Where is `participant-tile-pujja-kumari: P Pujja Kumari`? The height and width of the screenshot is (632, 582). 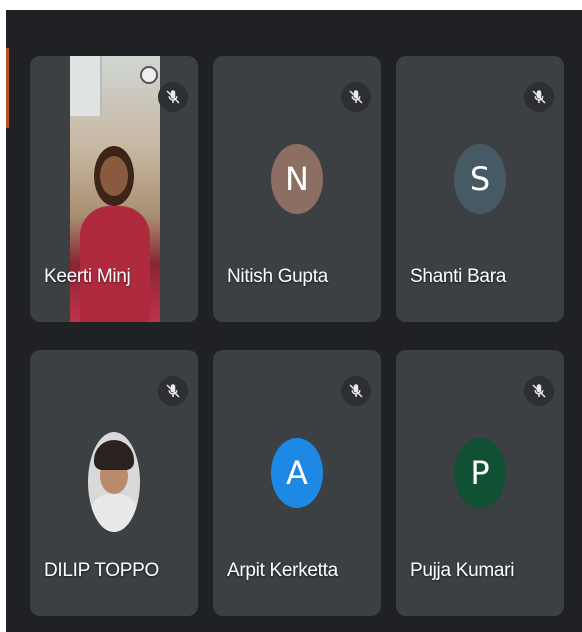
participant-tile-pujja-kumari: P Pujja Kumari is located at coordinates (480, 483).